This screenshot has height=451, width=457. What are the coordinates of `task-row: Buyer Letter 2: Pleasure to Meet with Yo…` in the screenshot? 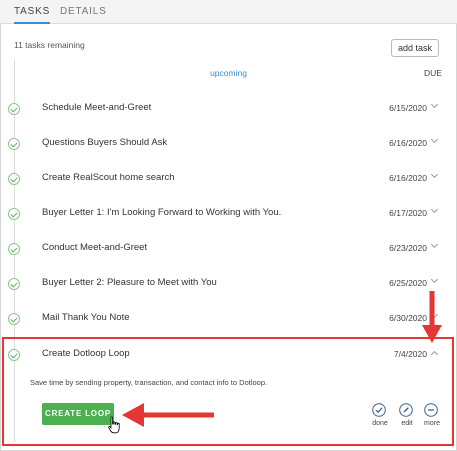 It's located at (228, 284).